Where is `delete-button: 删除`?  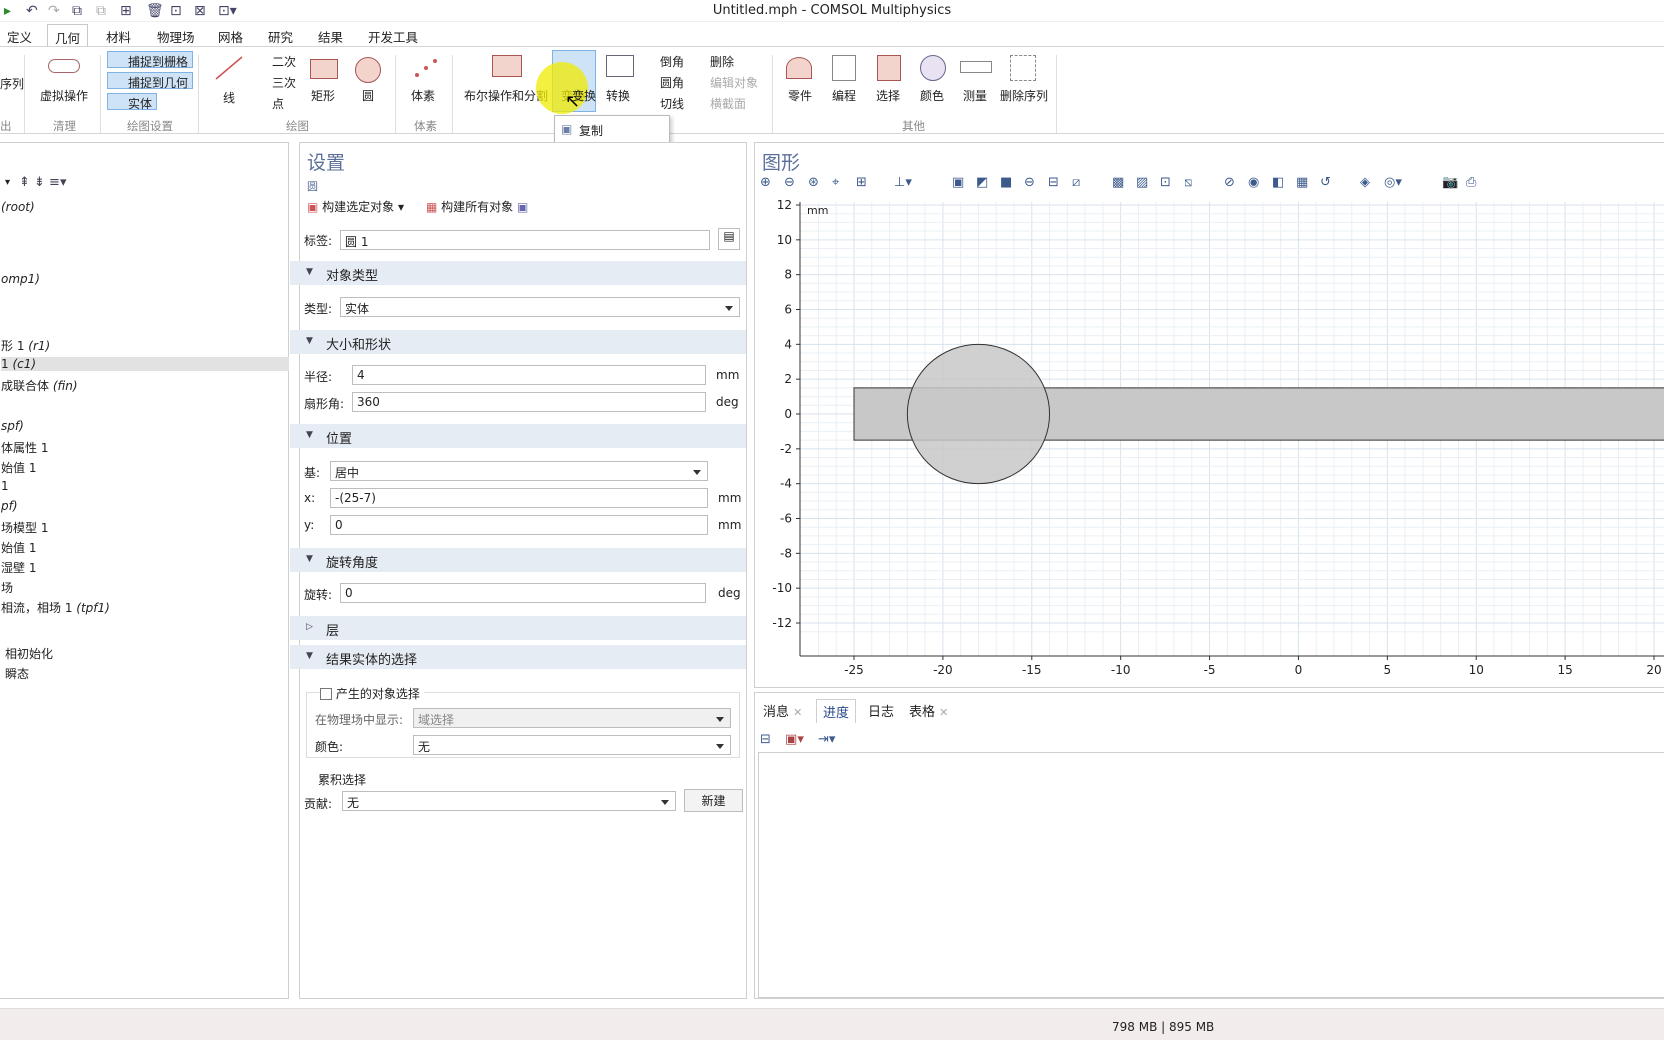 delete-button: 删除 is located at coordinates (722, 61).